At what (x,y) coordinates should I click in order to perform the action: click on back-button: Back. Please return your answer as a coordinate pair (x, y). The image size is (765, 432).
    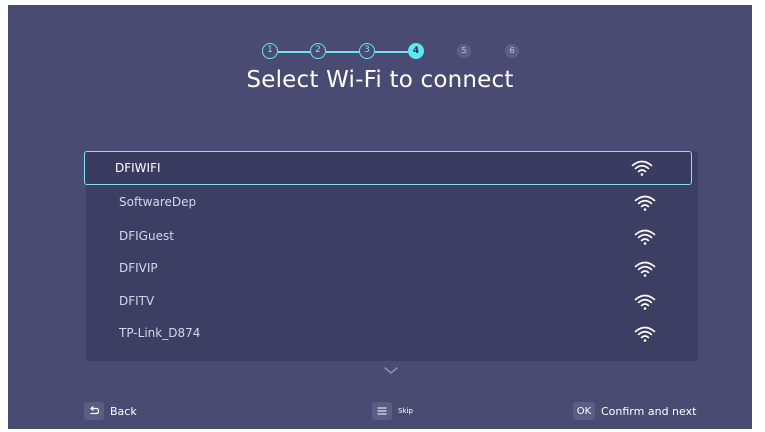
    Looking at the image, I should click on (110, 411).